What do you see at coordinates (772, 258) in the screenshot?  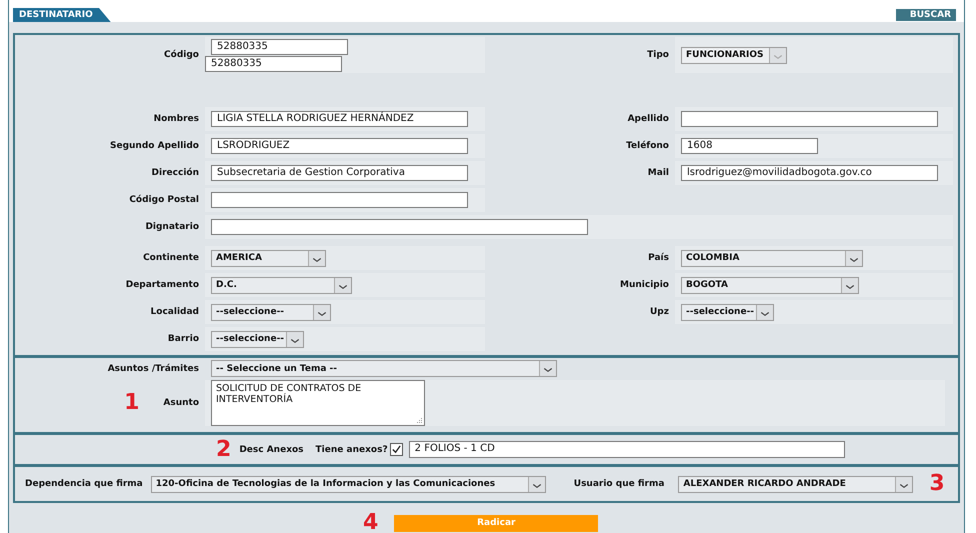 I see `dropdown: COLOMBIA` at bounding box center [772, 258].